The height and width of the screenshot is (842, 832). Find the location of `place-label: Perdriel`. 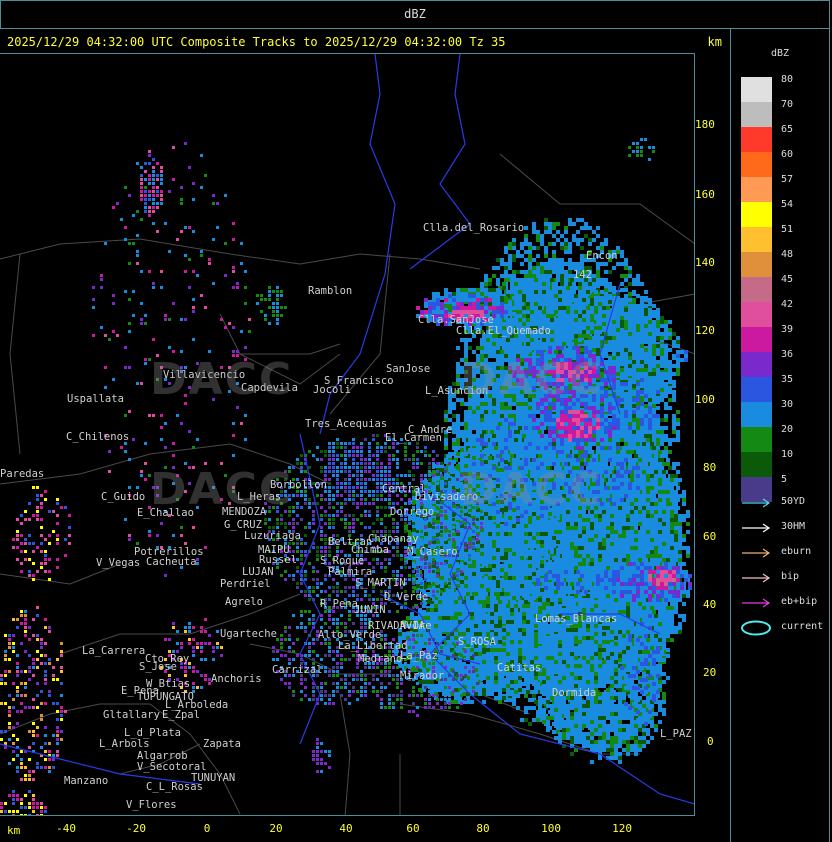

place-label: Perdriel is located at coordinates (245, 584).